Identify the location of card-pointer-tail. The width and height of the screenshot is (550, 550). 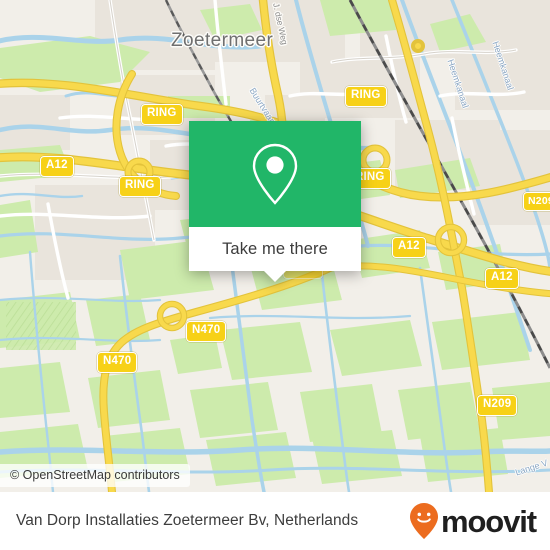
(275, 276).